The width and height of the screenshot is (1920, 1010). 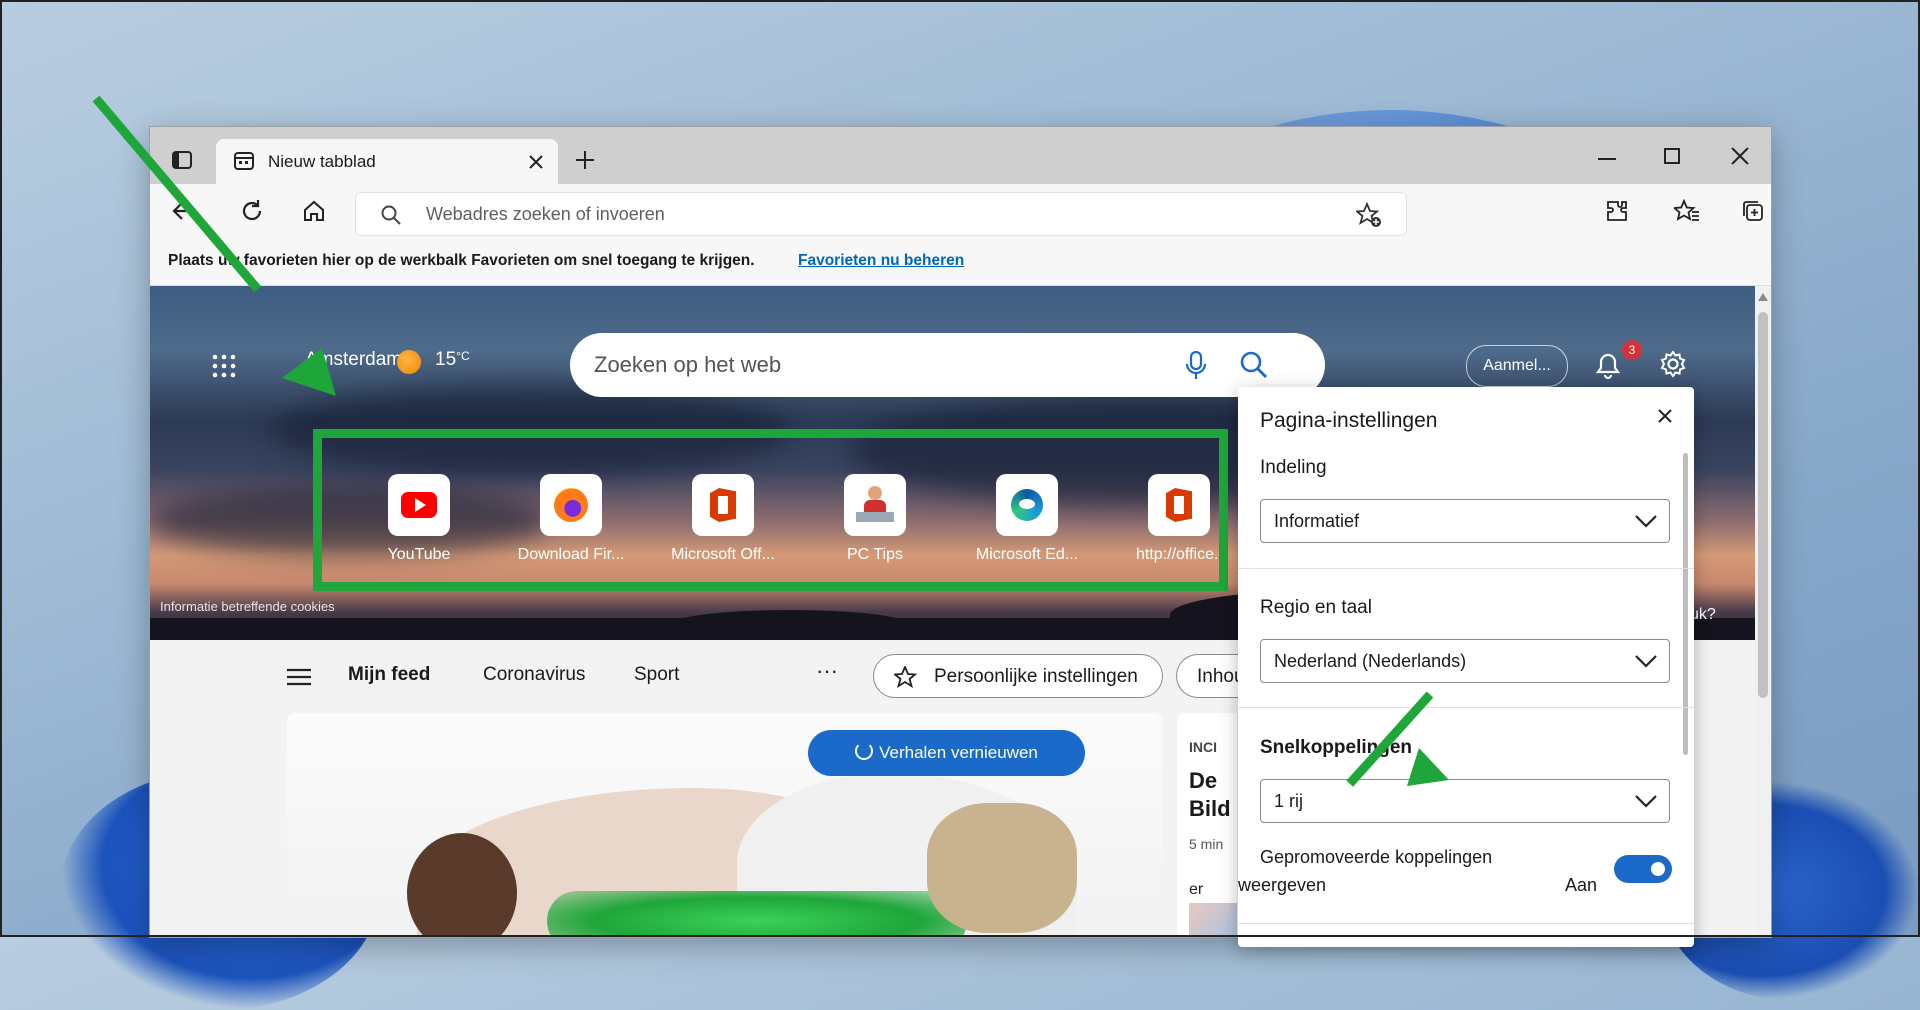 What do you see at coordinates (1465, 521) in the screenshot?
I see `layout-select: Informatief` at bounding box center [1465, 521].